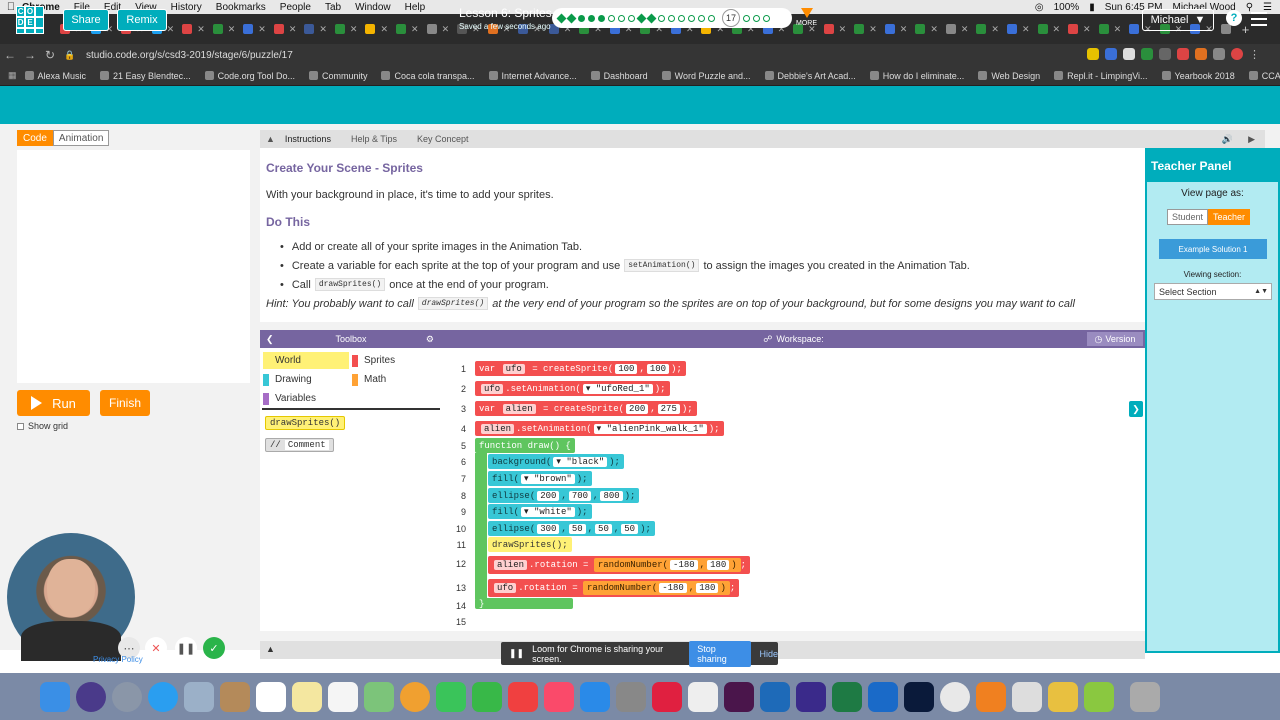 The width and height of the screenshot is (1280, 720). What do you see at coordinates (731, 18) in the screenshot?
I see `current-level-bubble: 17` at bounding box center [731, 18].